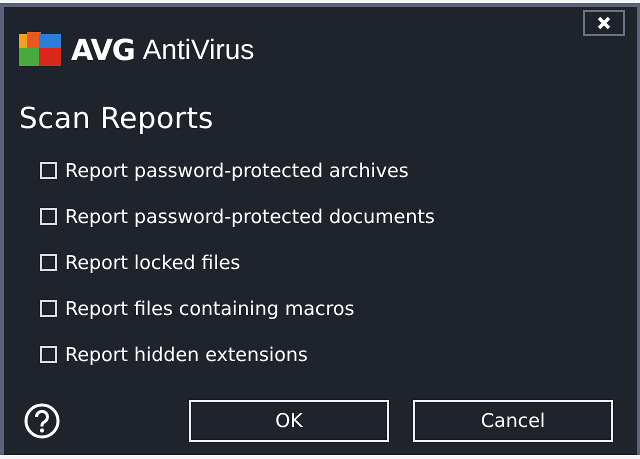 The width and height of the screenshot is (640, 459). What do you see at coordinates (41, 50) in the screenshot?
I see `logo-icon` at bounding box center [41, 50].